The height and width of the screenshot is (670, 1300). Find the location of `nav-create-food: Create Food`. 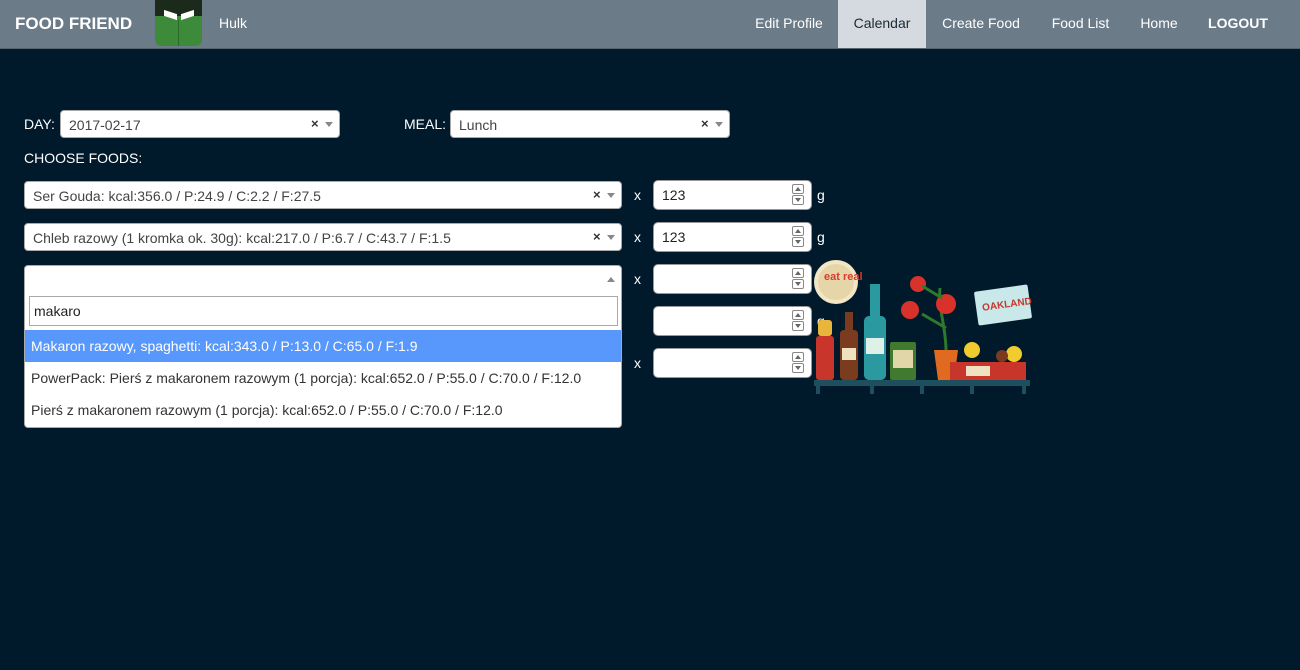

nav-create-food: Create Food is located at coordinates (981, 24).